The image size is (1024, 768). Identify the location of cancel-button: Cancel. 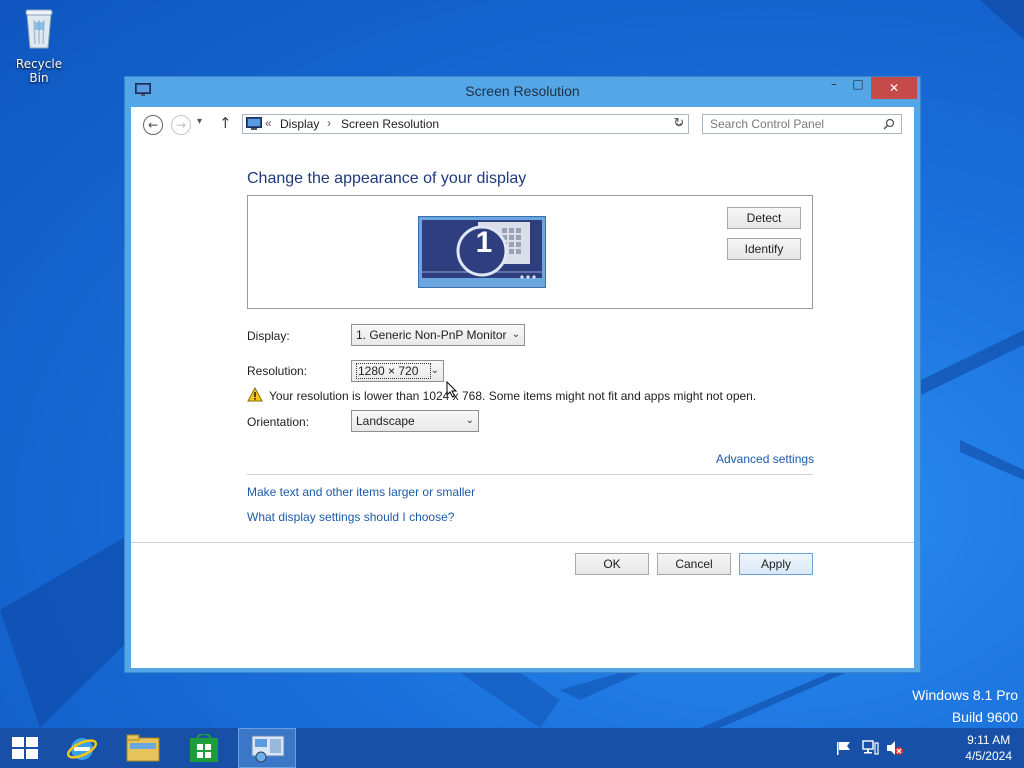
(694, 564).